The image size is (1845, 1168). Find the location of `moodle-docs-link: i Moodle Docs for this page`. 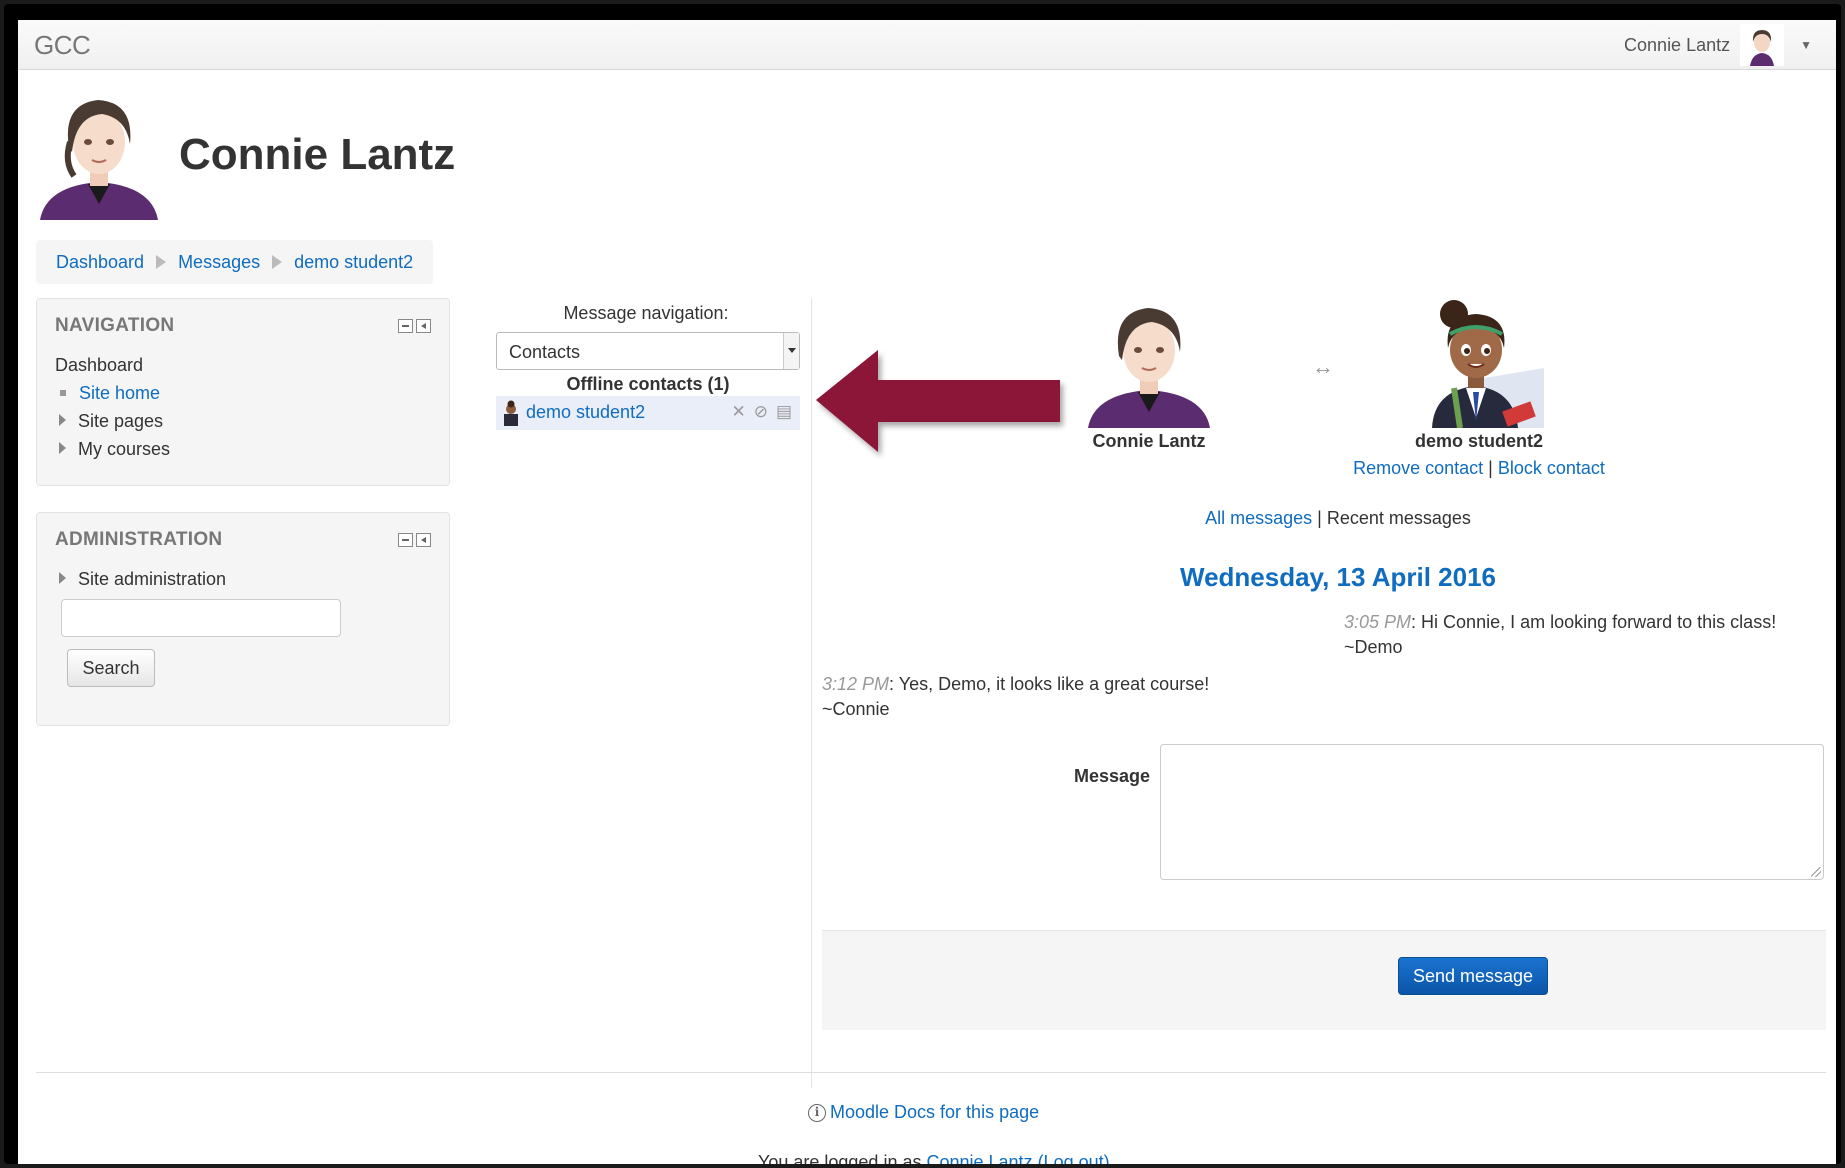

moodle-docs-link: i Moodle Docs for this page is located at coordinates (923, 1112).